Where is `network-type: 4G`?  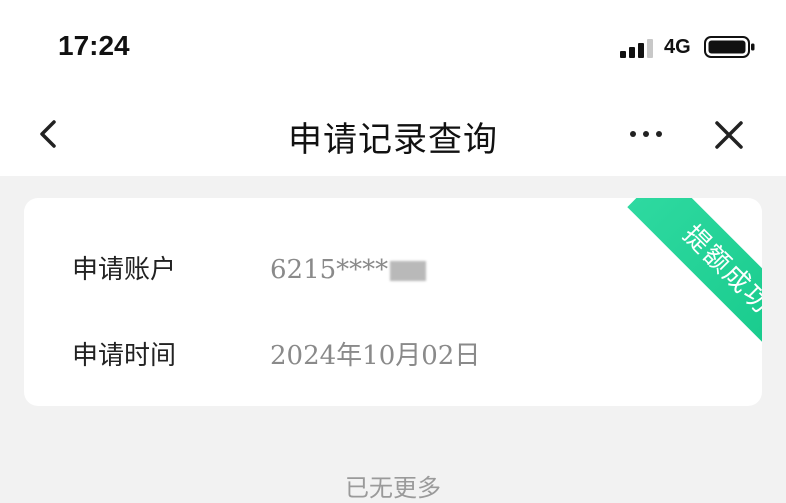 network-type: 4G is located at coordinates (677, 47).